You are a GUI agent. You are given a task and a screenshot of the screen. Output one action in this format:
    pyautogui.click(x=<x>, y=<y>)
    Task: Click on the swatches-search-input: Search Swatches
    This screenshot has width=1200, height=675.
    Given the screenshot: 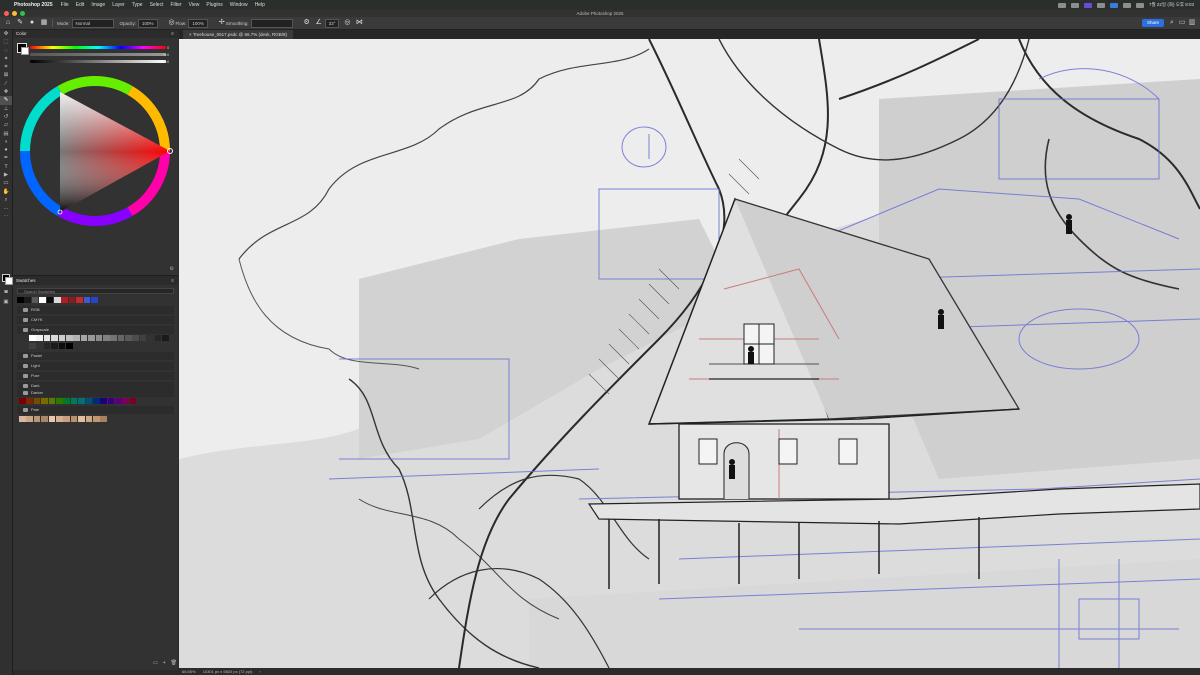 What is the action you would take?
    pyautogui.click(x=95, y=291)
    